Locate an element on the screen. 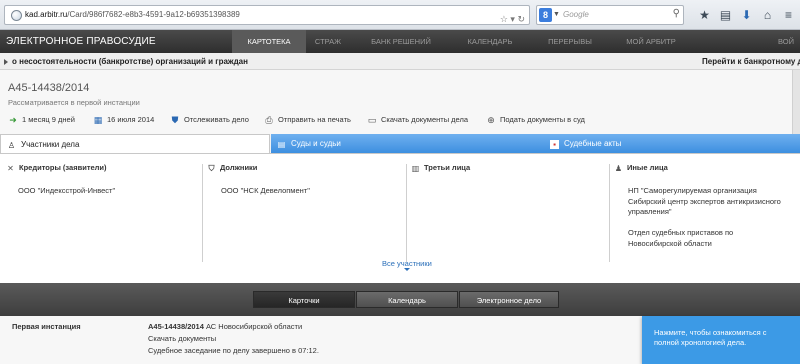  nav-item-strazh: СТРАЖ is located at coordinates (328, 41).